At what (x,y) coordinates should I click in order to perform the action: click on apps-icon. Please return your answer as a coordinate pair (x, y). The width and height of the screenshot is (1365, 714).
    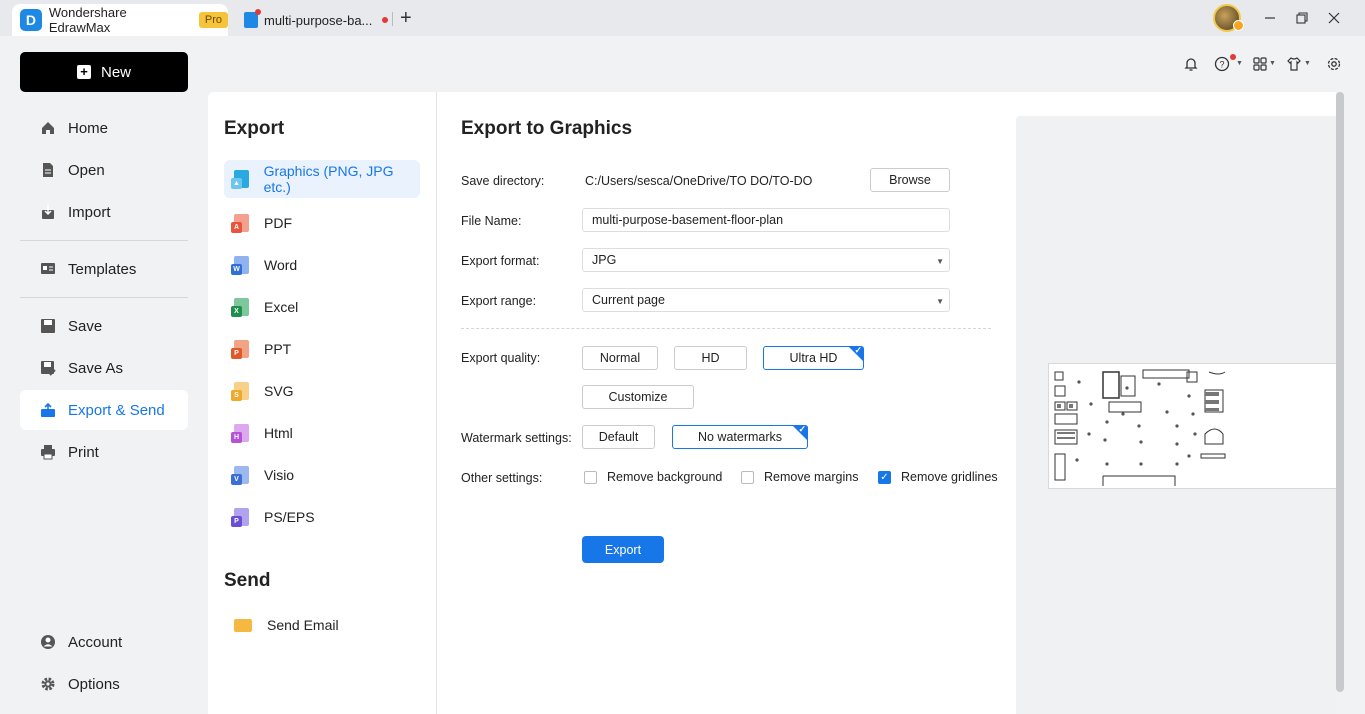
    Looking at the image, I should click on (1260, 64).